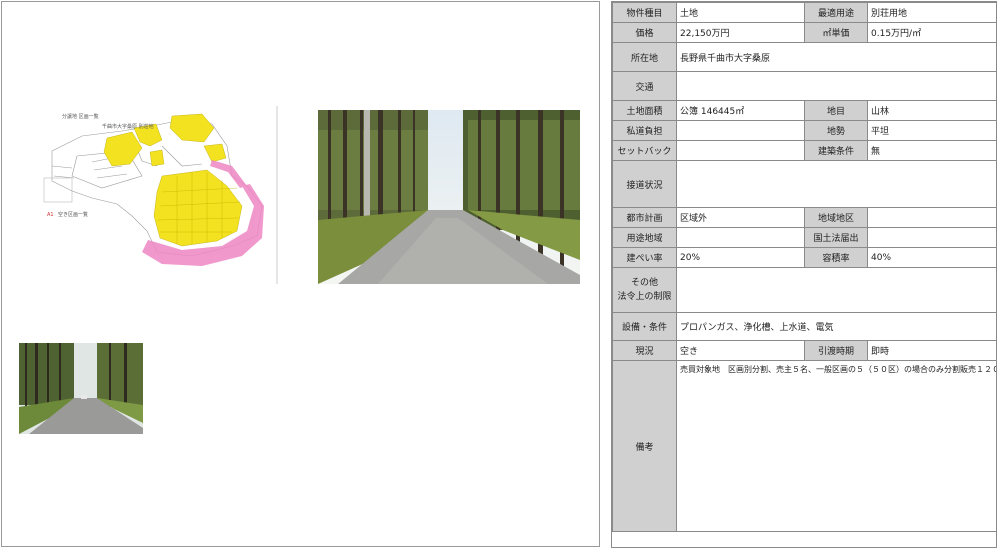 This screenshot has width=1000, height=551. I want to click on other-restrictions-label-line1: その他, so click(644, 283).